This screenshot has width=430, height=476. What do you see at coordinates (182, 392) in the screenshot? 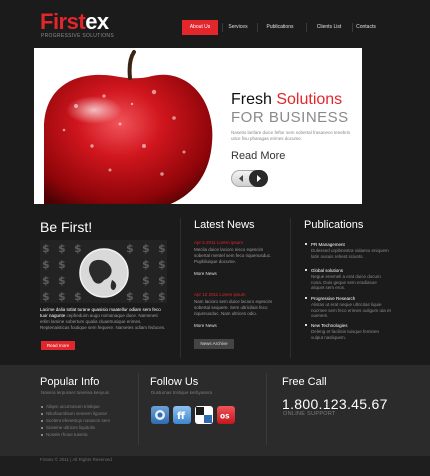
I see `follow-us-subtitle: Dusturnas tristique kerbyasera` at bounding box center [182, 392].